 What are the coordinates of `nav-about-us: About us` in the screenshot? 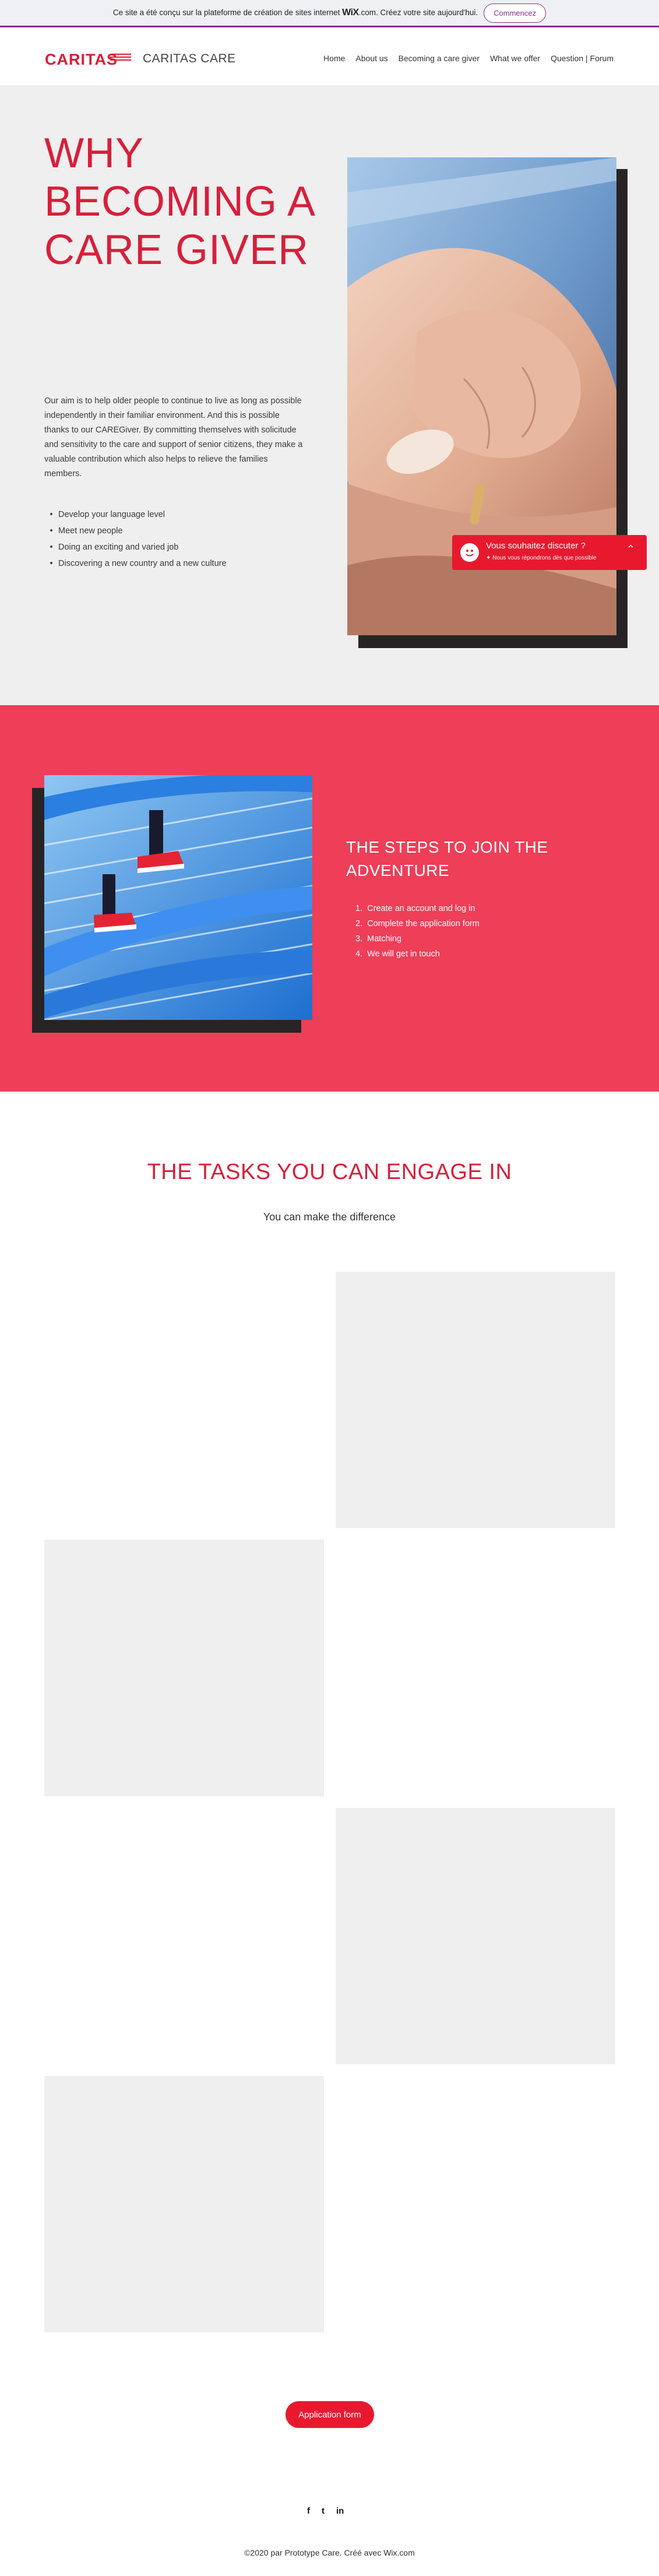 It's located at (371, 59).